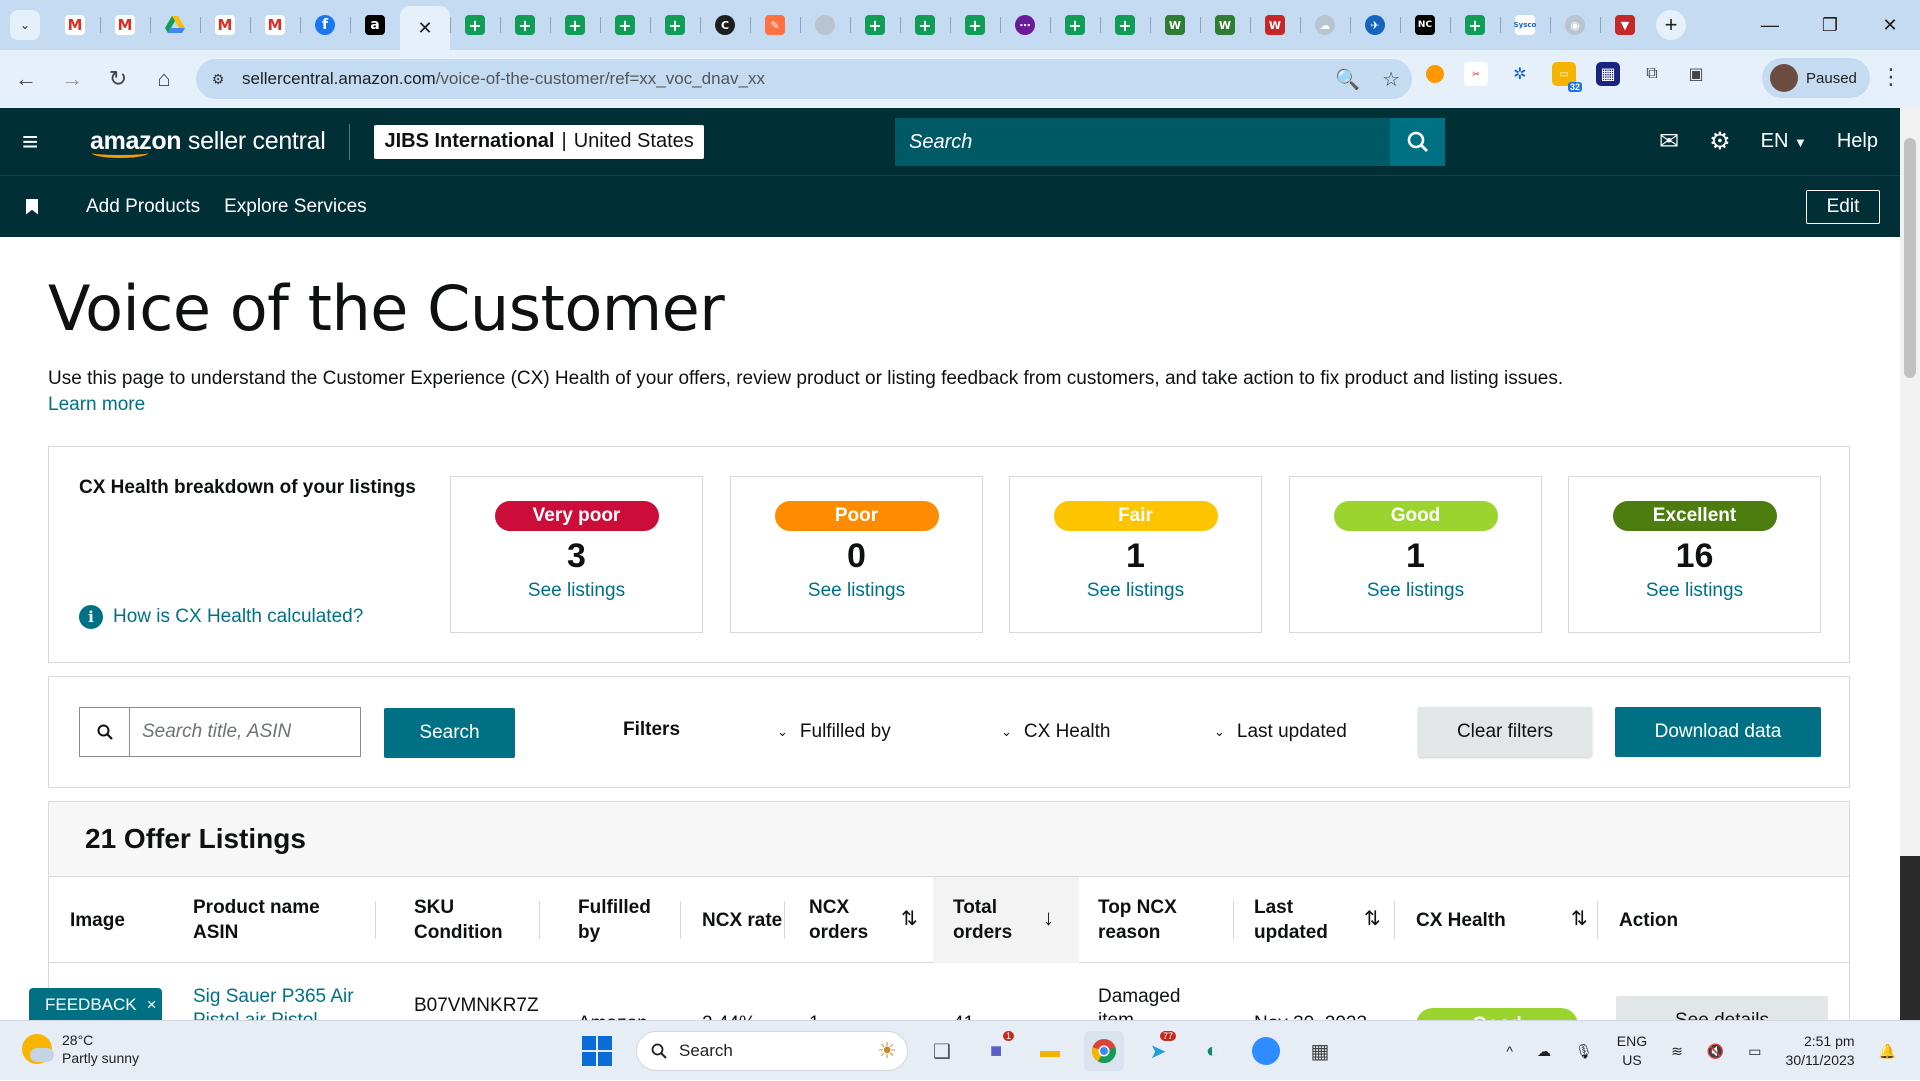  I want to click on clock: 2:51 pm 30/11/2023, so click(1820, 1051).